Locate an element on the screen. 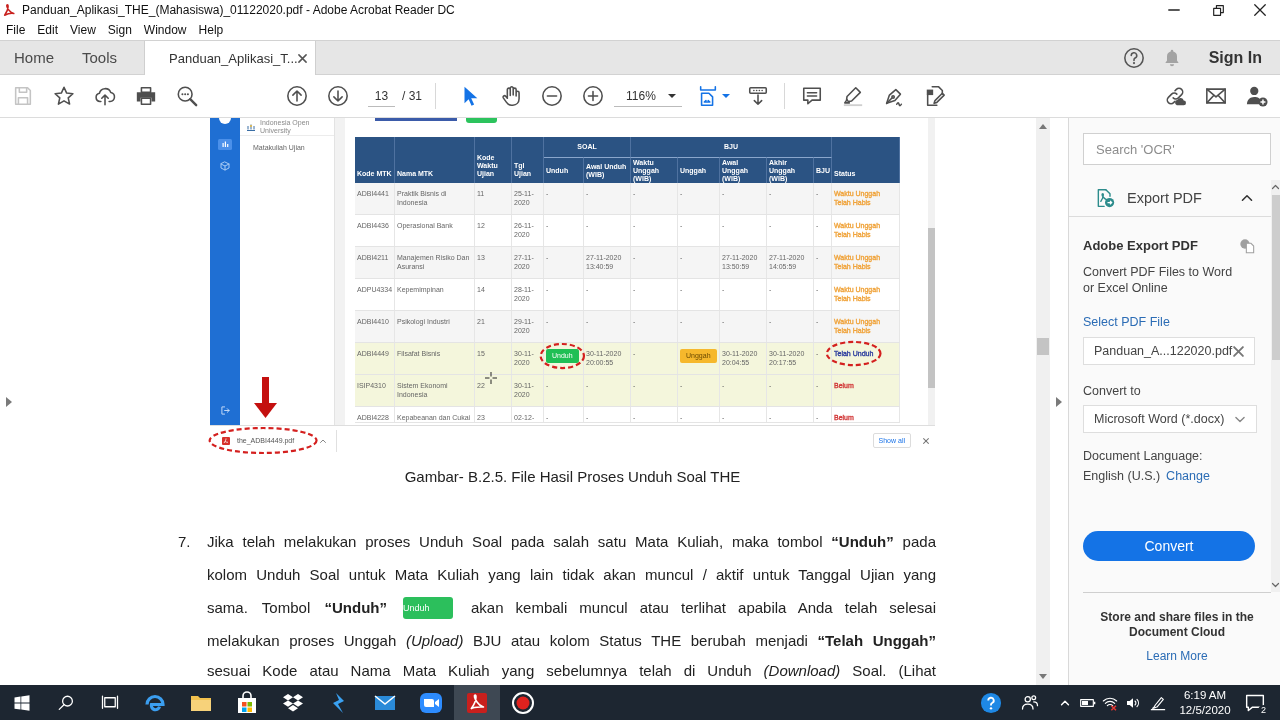  paragraph-line: sesuai Kode atau Nama Mata Kuliah yang sebelumnya telah di Unduh (Download) Soal. (Lihat is located at coordinates (571, 671).